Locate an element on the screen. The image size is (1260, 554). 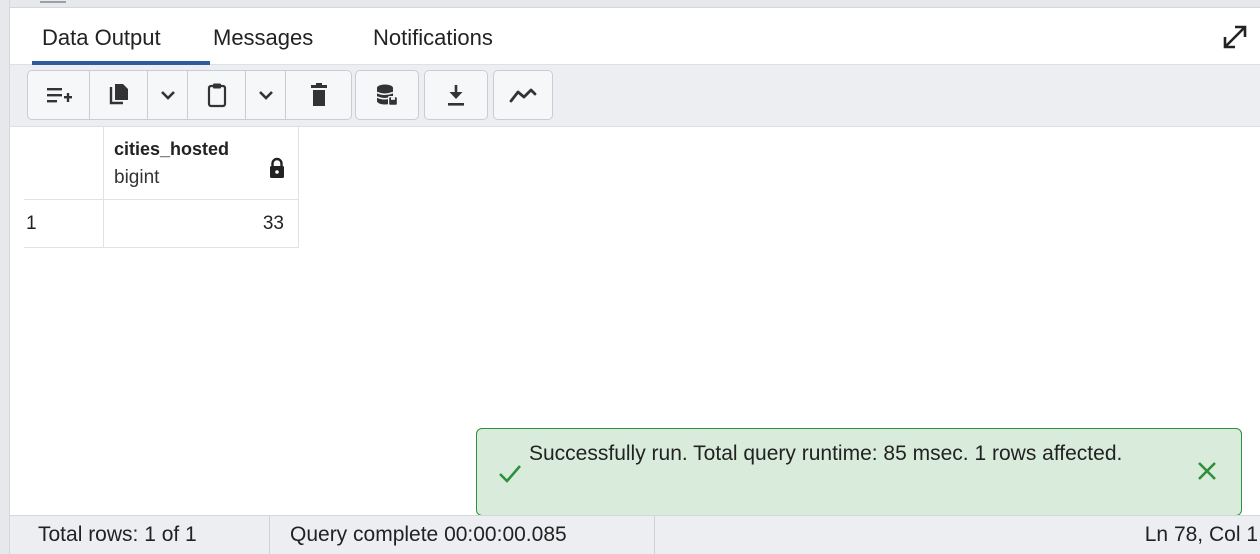
save-data-button-group is located at coordinates (387, 95).